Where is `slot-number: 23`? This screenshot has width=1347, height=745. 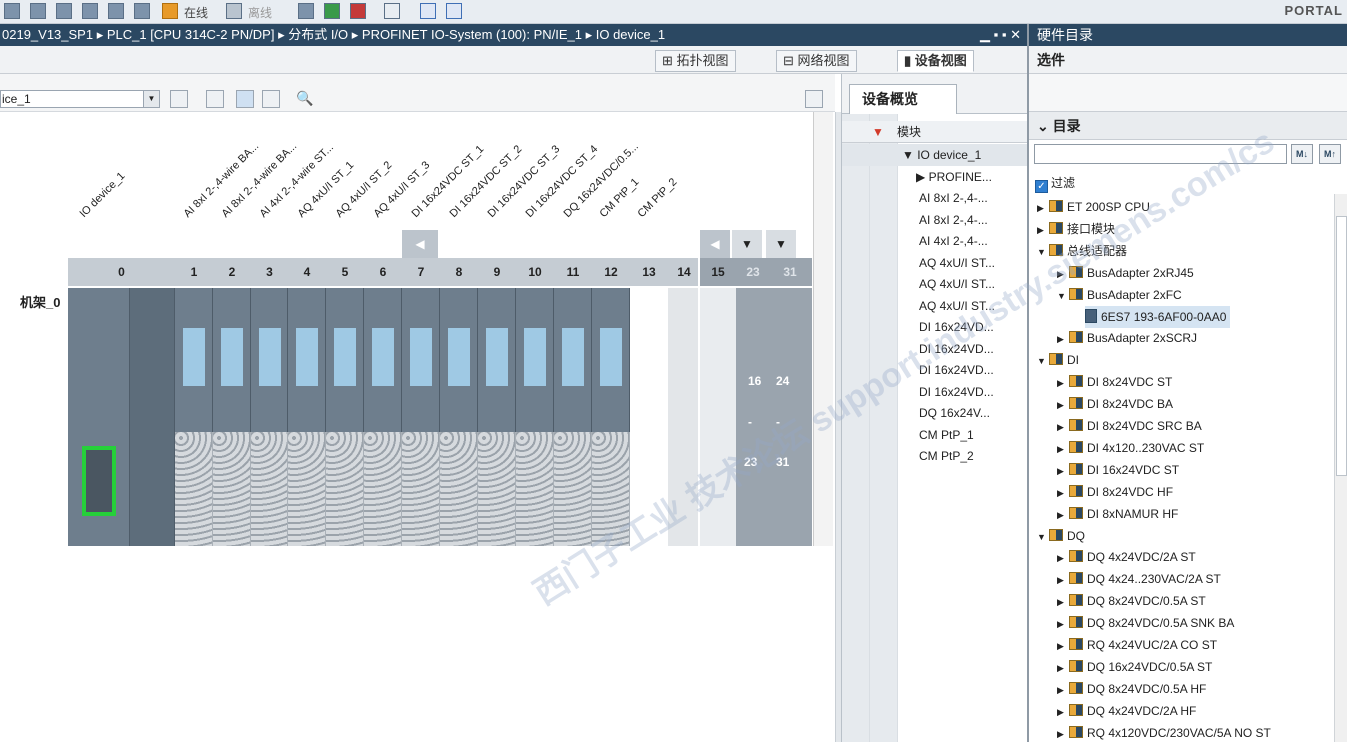 slot-number: 23 is located at coordinates (753, 272).